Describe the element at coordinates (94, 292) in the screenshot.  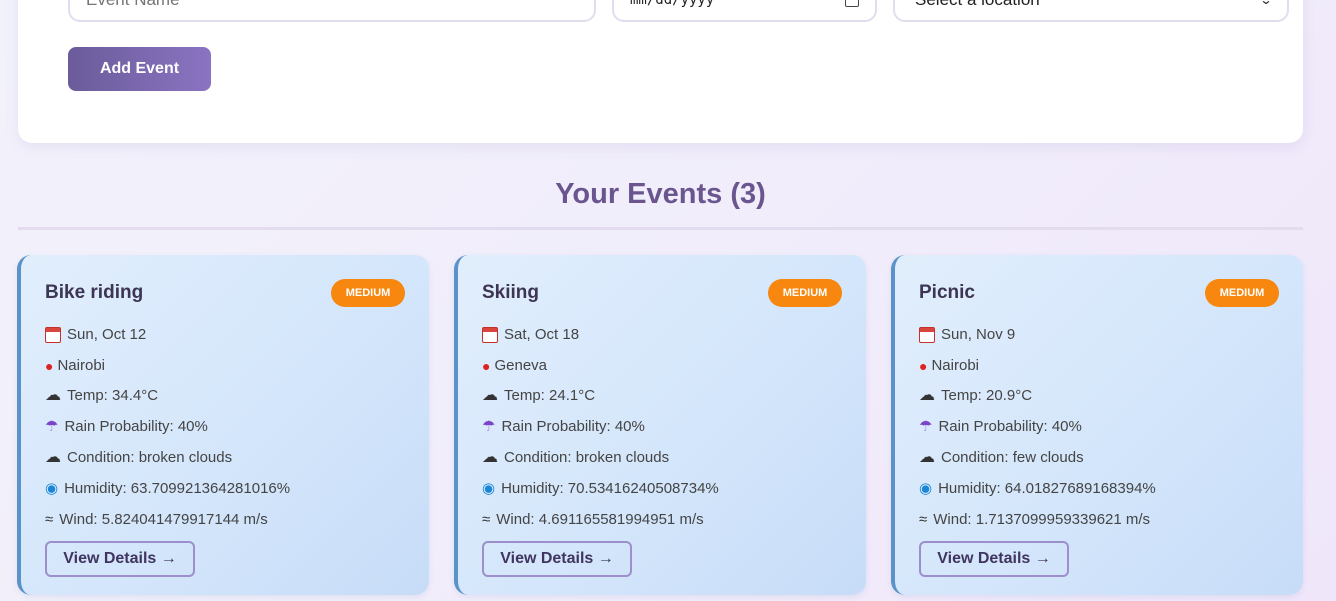
I see `event-title: Bike riding` at that location.